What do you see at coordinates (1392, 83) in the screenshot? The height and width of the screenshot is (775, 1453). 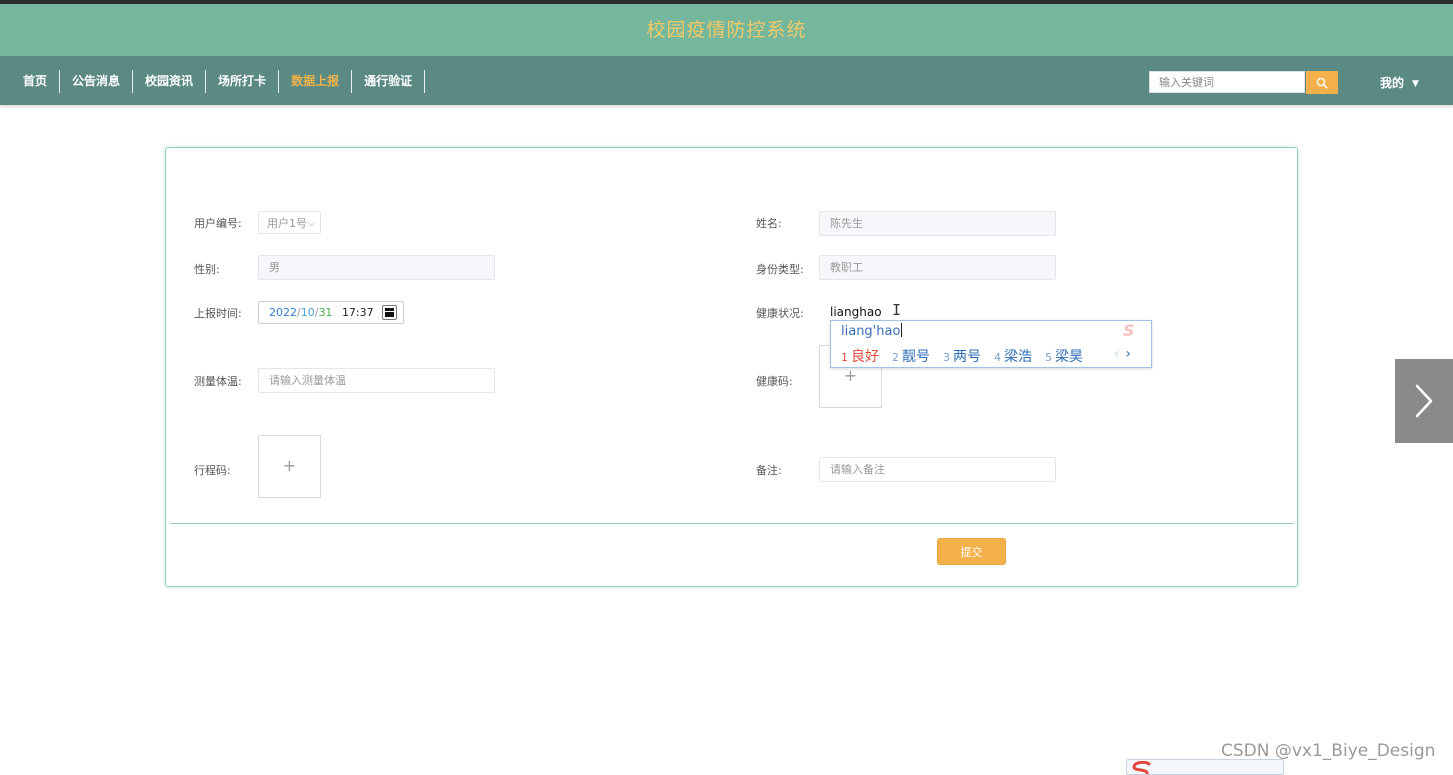 I see `user-menu-label: 我的` at bounding box center [1392, 83].